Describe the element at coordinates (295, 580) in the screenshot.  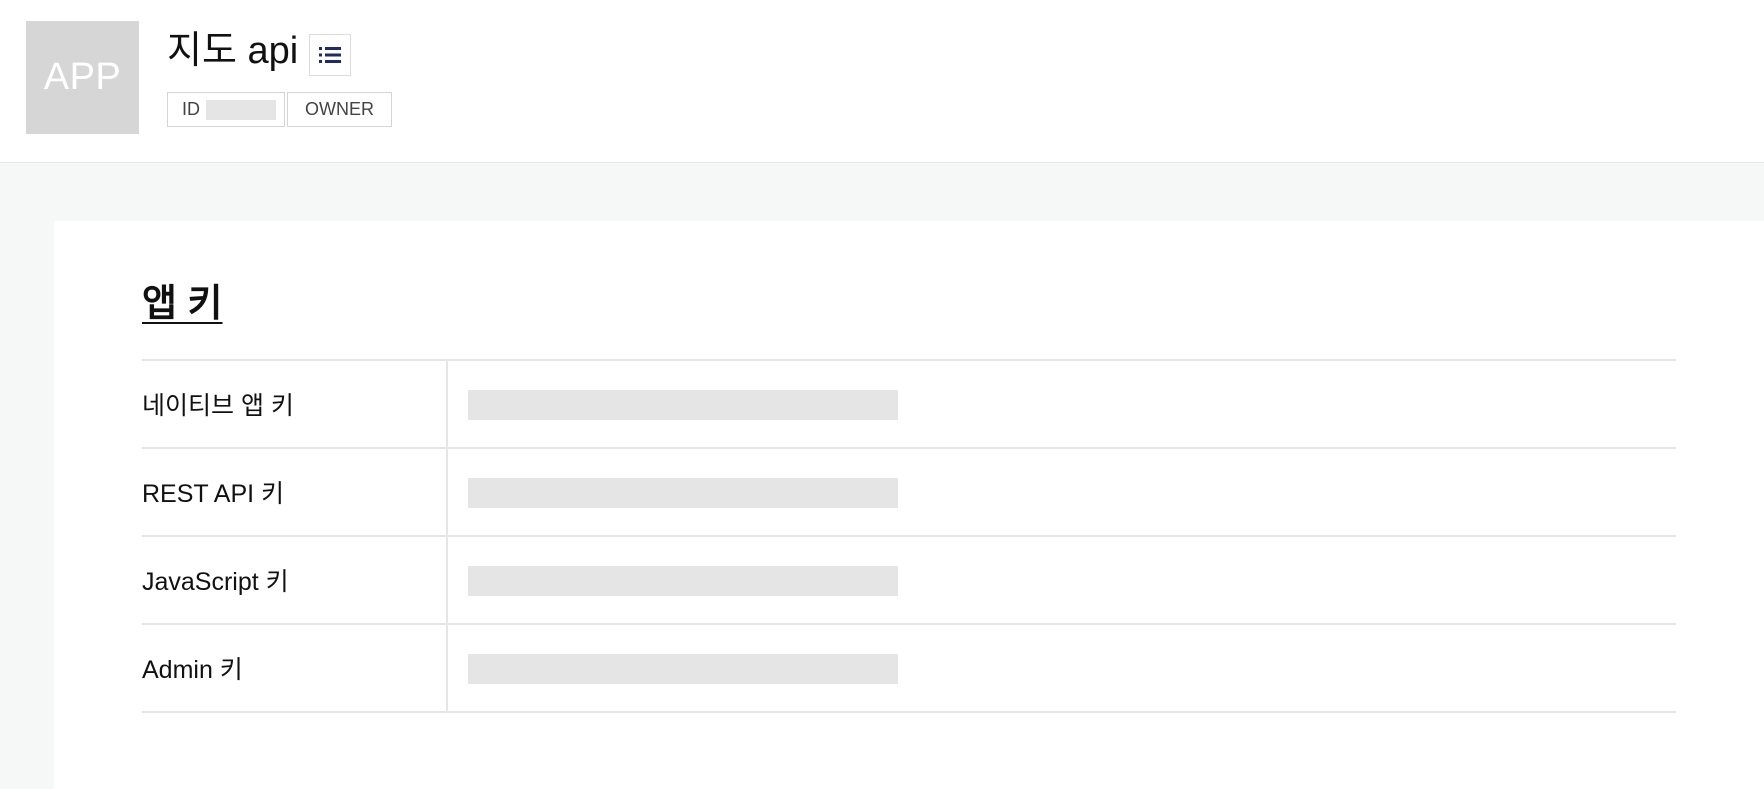
I see `key-label: JavaScript 키` at that location.